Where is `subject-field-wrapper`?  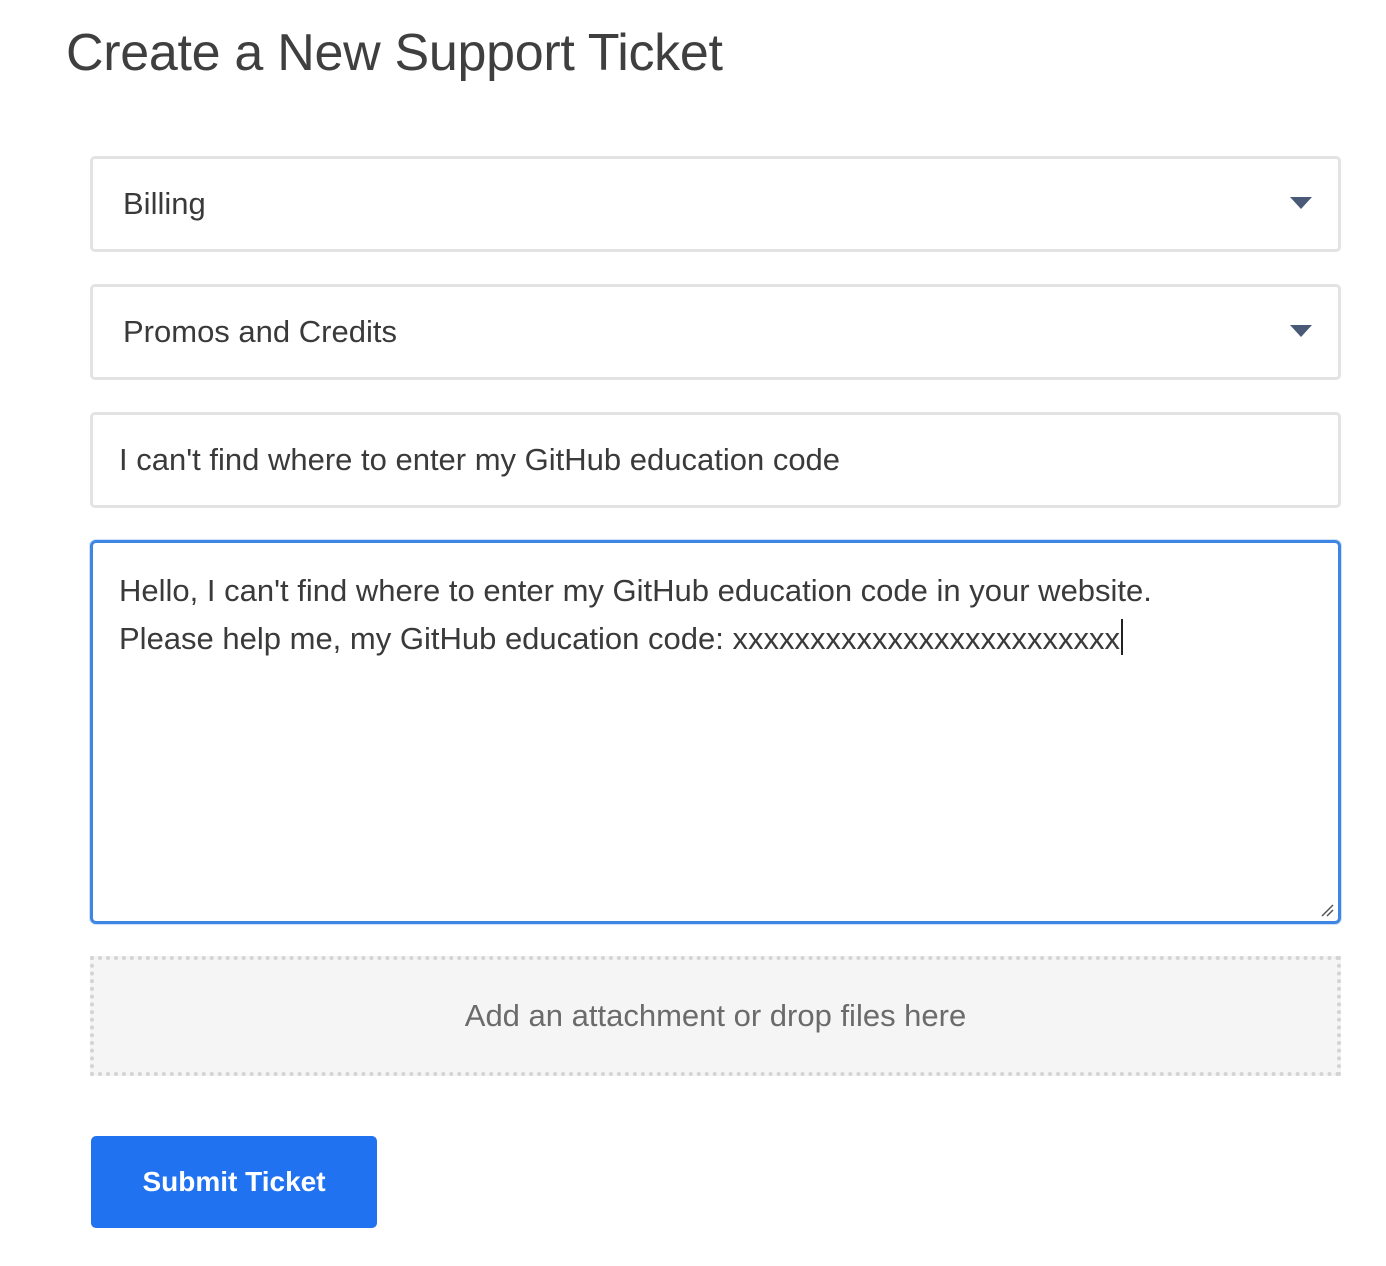 subject-field-wrapper is located at coordinates (715, 460).